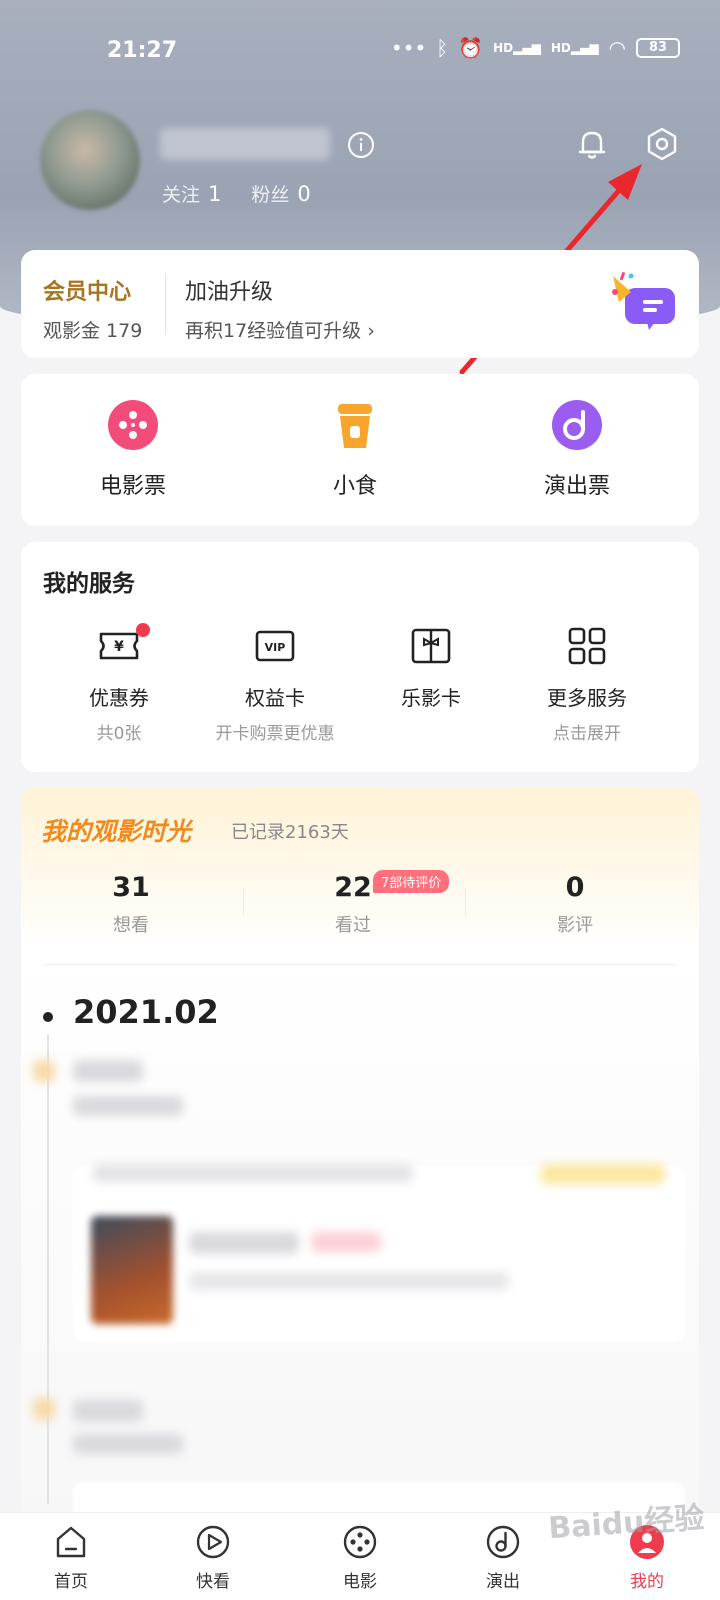 This screenshot has height=1600, width=720. I want to click on music-disc-icon, so click(577, 425).